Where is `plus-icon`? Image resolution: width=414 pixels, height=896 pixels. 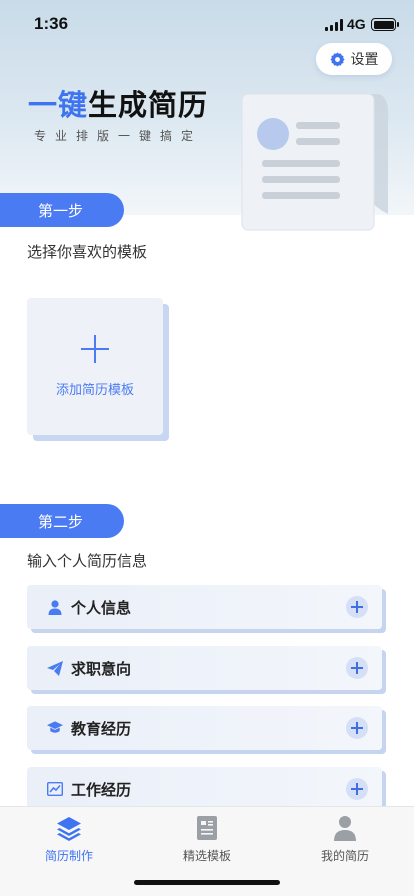
plus-icon is located at coordinates (95, 349).